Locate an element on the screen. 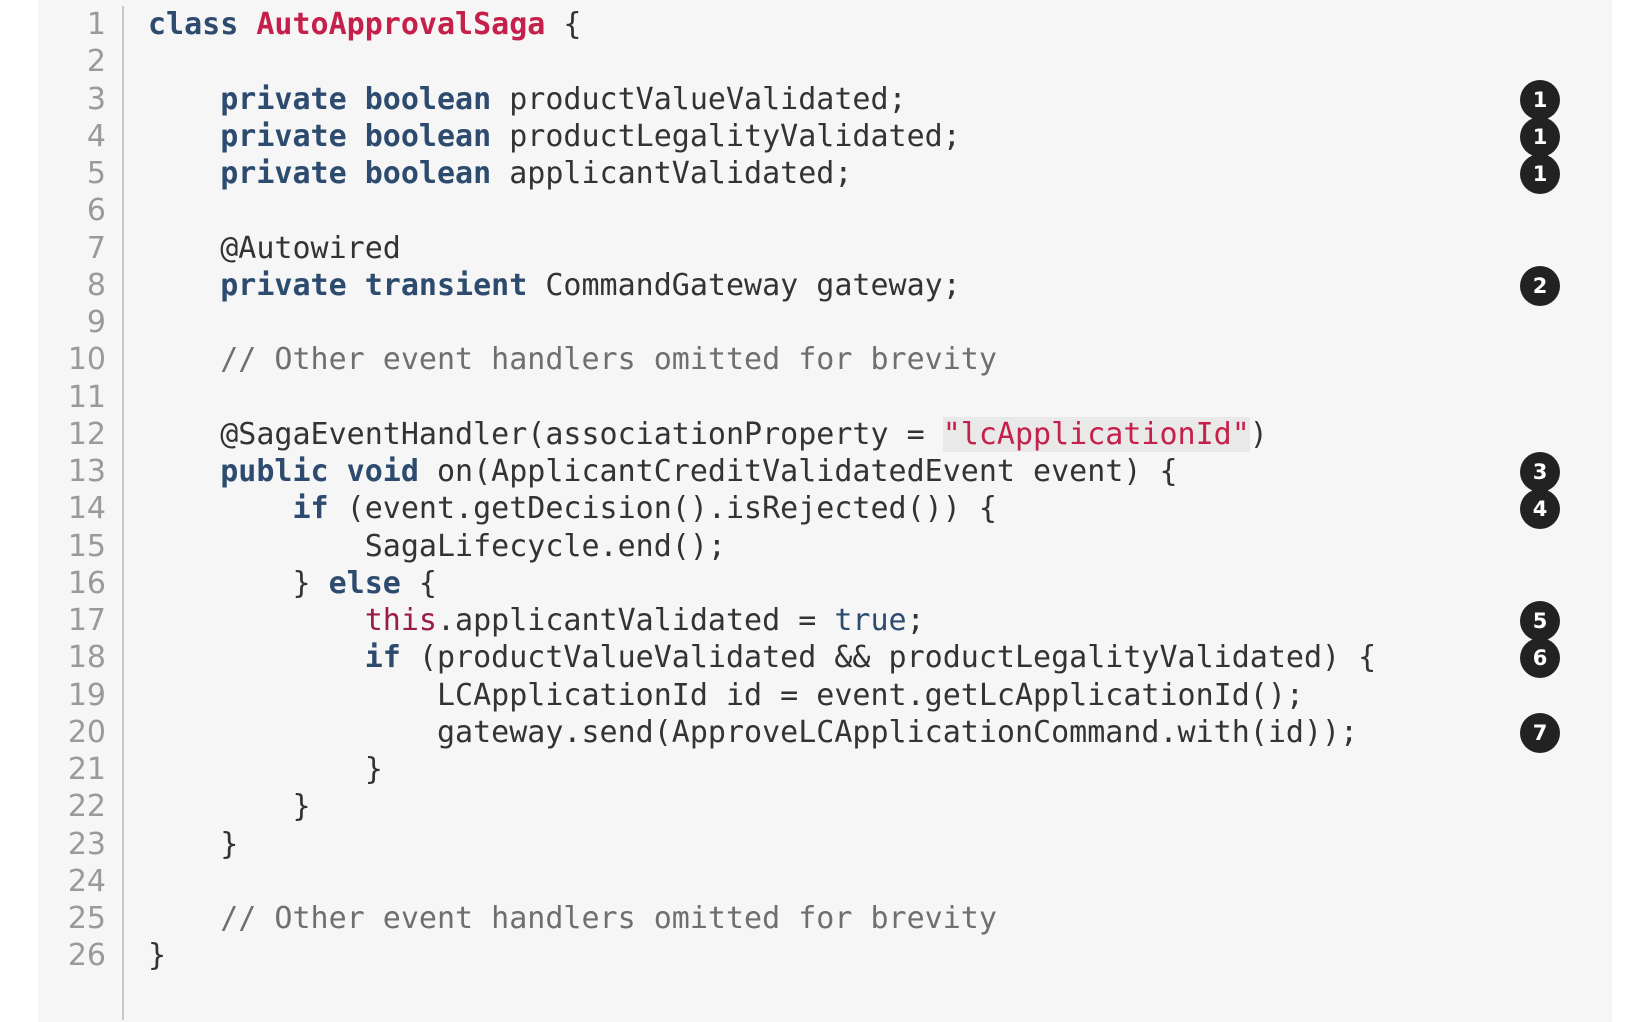 The width and height of the screenshot is (1650, 1022). line-number: 13 is located at coordinates (86, 471).